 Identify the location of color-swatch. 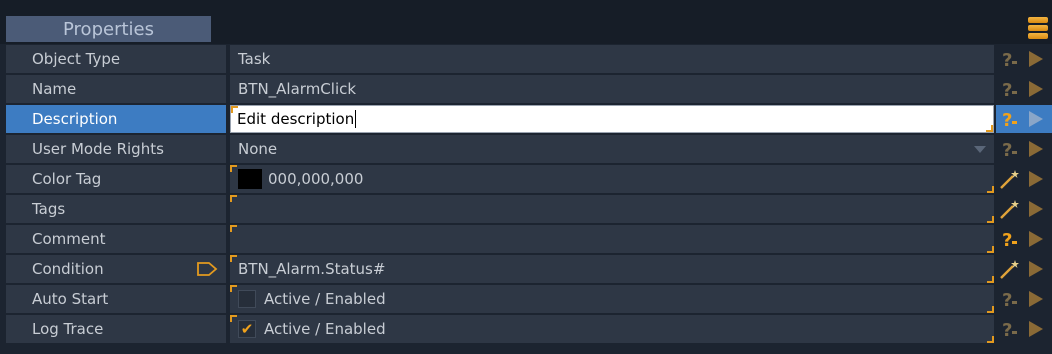
(250, 179).